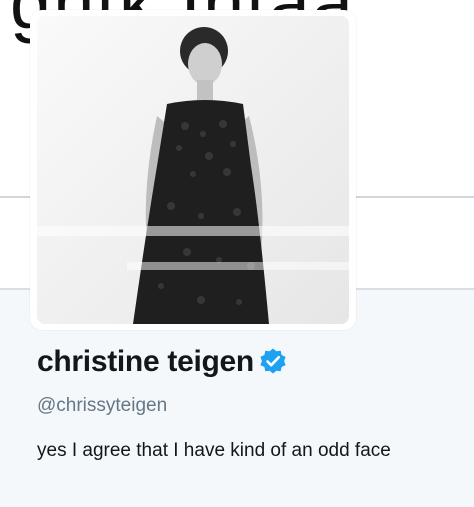 The height and width of the screenshot is (507, 474). I want to click on display-name-row: christine teigen, so click(162, 362).